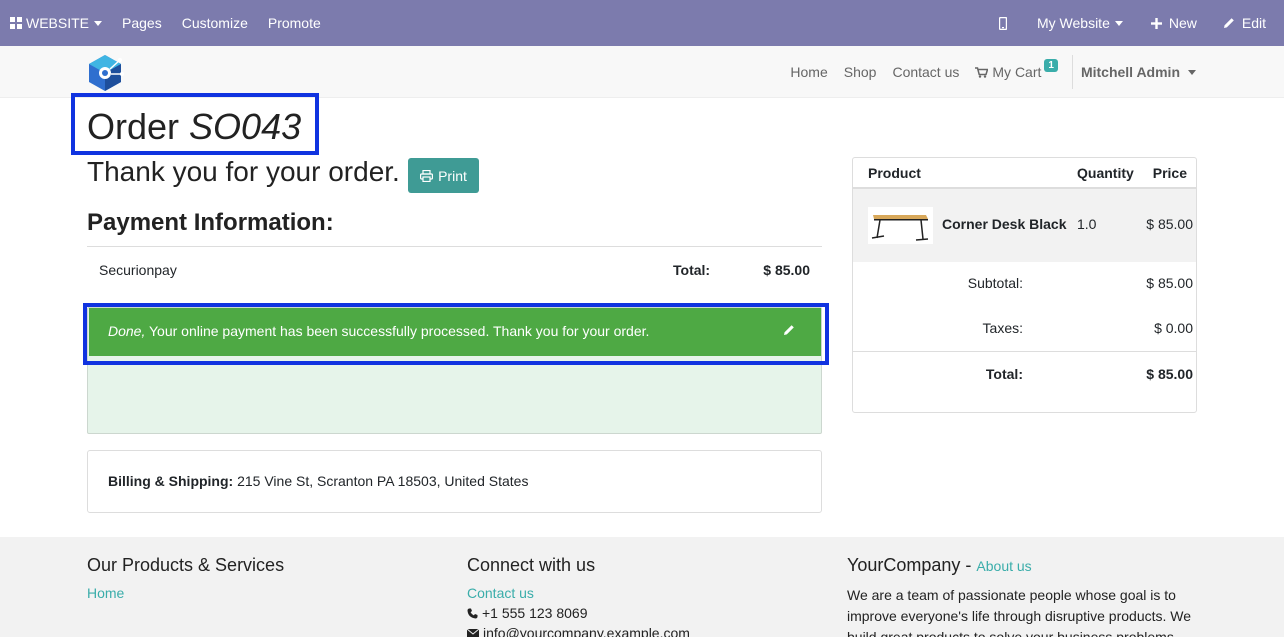 The width and height of the screenshot is (1284, 637). Describe the element at coordinates (138, 270) in the screenshot. I see `payment-method: Securionpay` at that location.